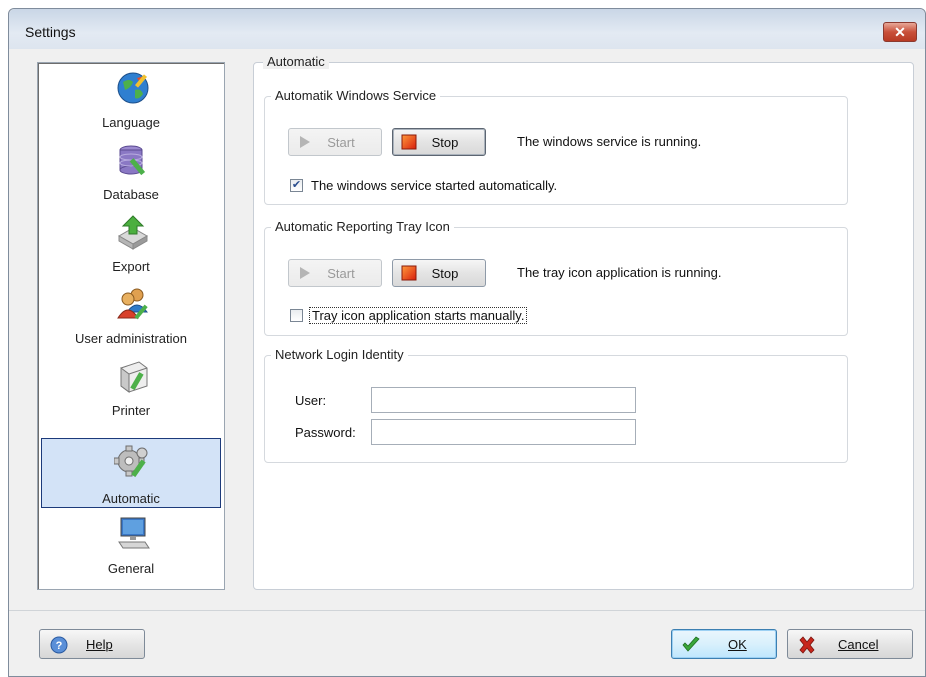  What do you see at coordinates (858, 644) in the screenshot?
I see `cancel-label: Cancel` at bounding box center [858, 644].